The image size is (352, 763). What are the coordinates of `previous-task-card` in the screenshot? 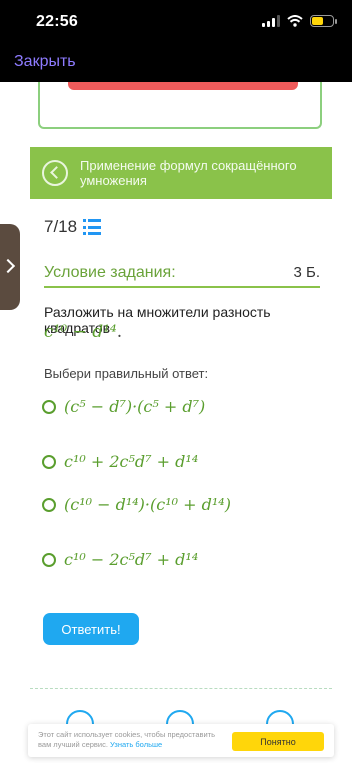 It's located at (180, 105).